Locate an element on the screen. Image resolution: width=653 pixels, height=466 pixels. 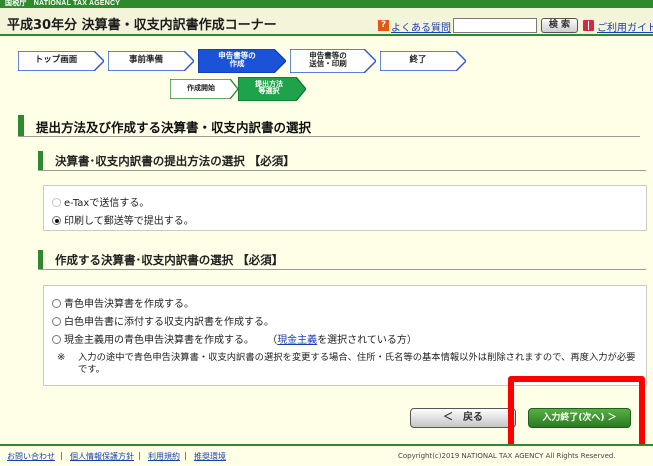
submission-panel: e-Taxで送信する。 印刷して郵送等で提出する。 is located at coordinates (345, 208).